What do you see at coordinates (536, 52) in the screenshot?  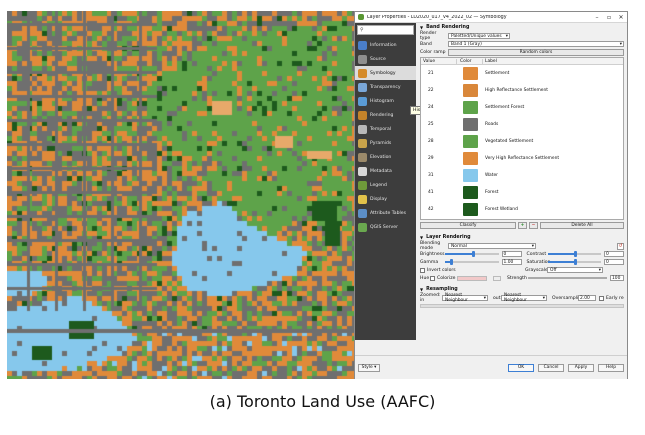 I see `color-ramp-button: Random colors` at bounding box center [536, 52].